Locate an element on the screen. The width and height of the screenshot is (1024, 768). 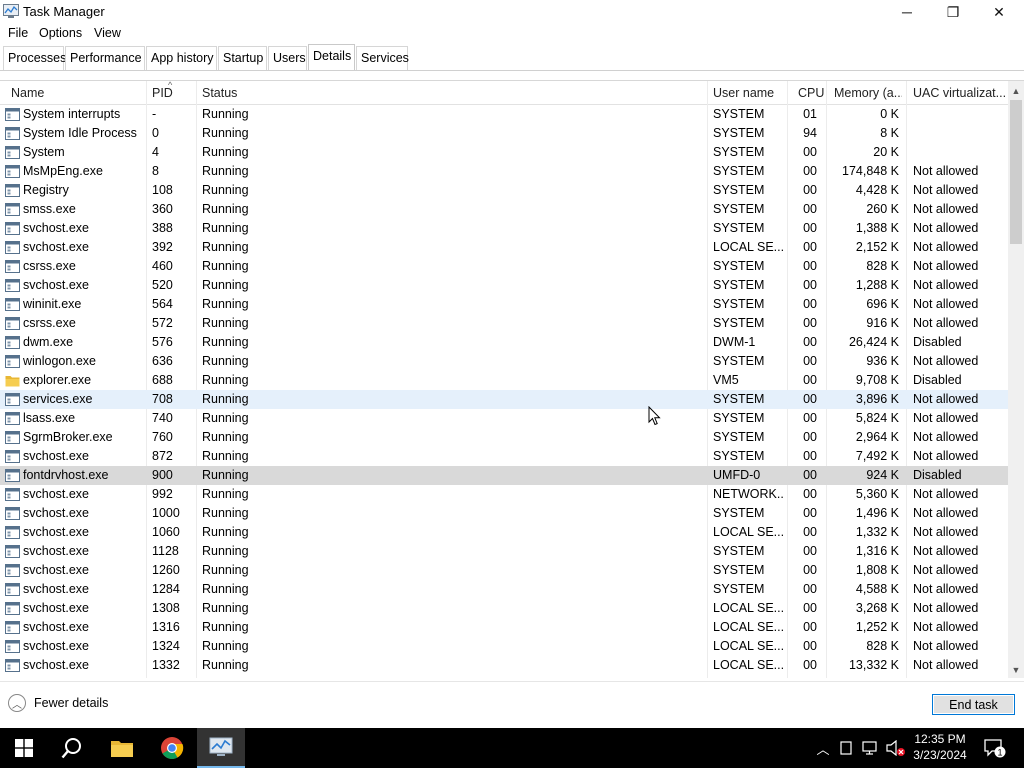
menu-file: File is located at coordinates (18, 33).